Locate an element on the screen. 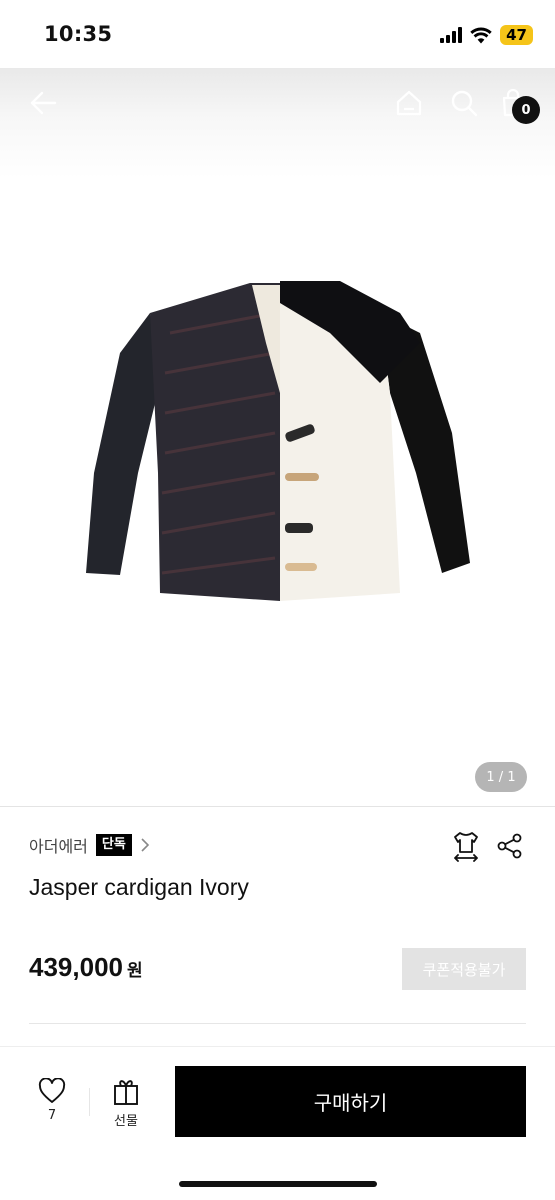 The width and height of the screenshot is (555, 1200). battery-indicator: 47 is located at coordinates (516, 35).